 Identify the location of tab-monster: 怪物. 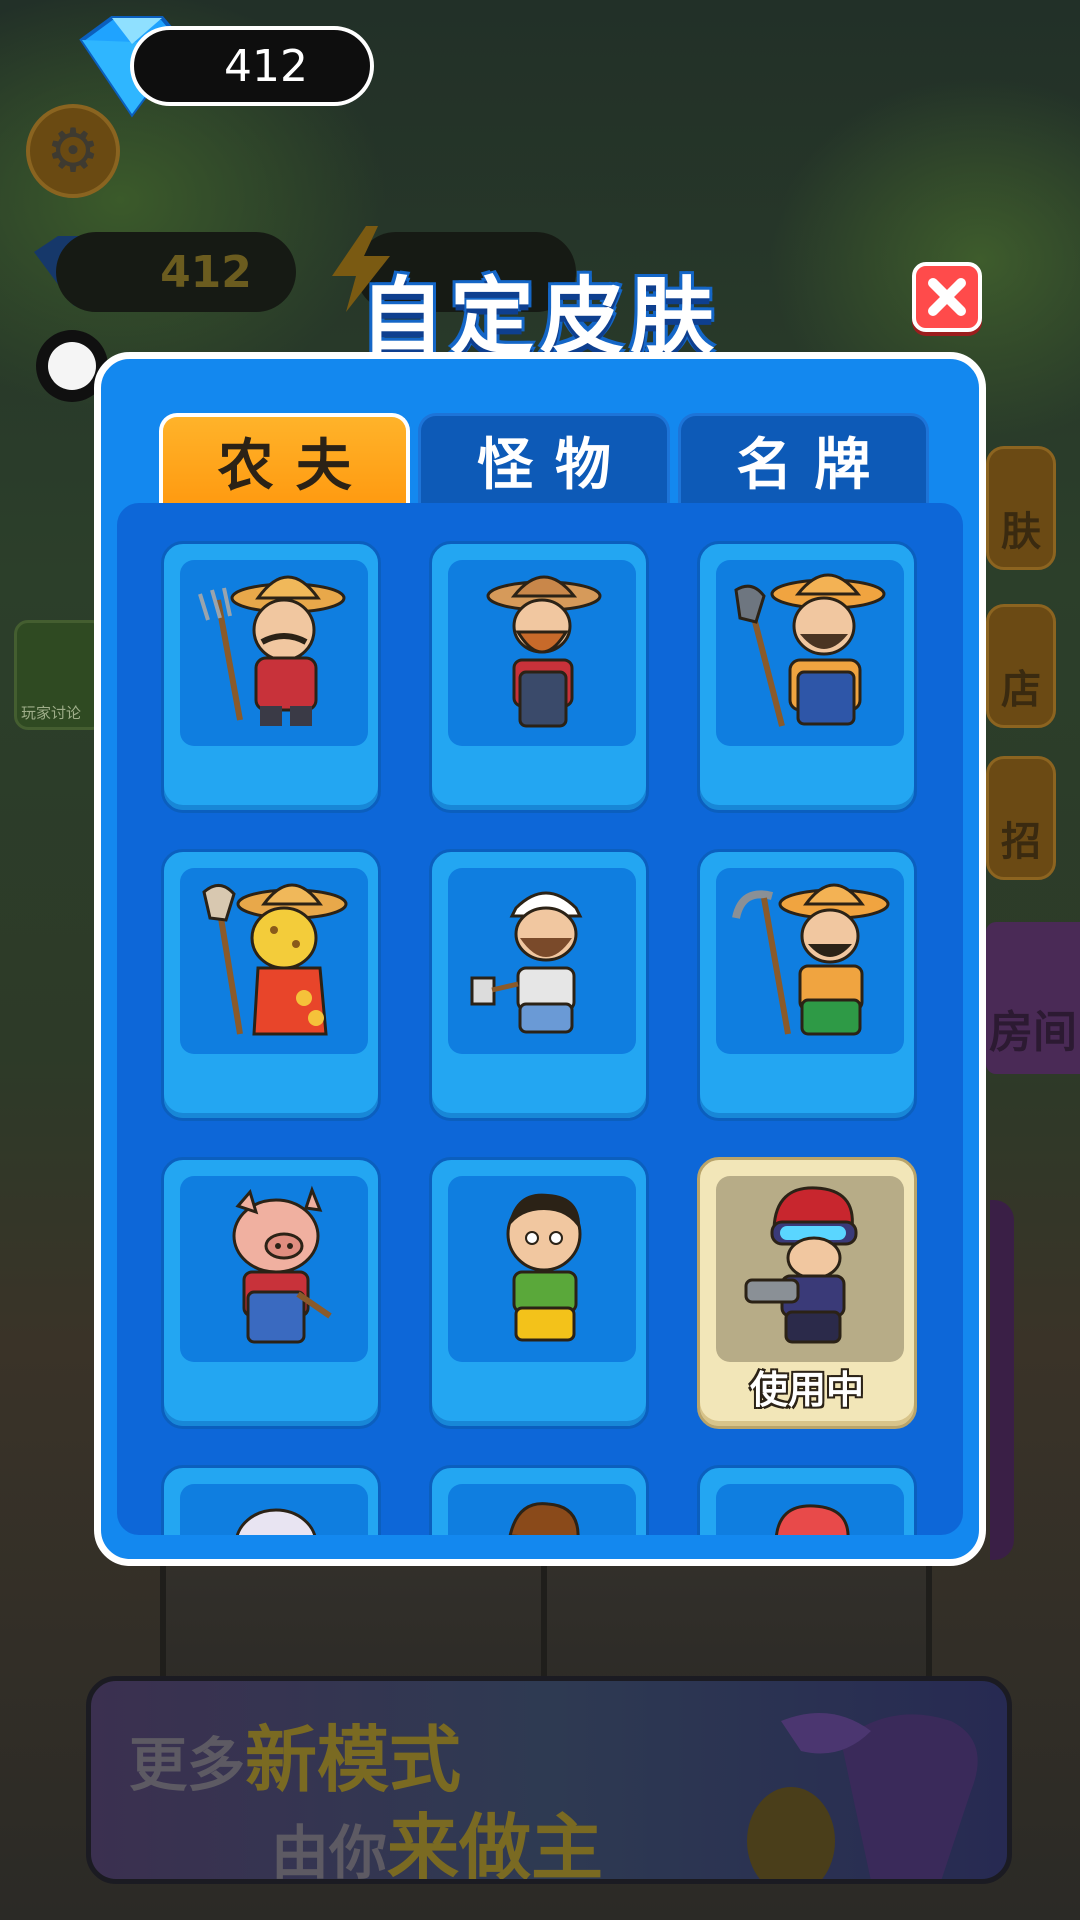
(544, 459).